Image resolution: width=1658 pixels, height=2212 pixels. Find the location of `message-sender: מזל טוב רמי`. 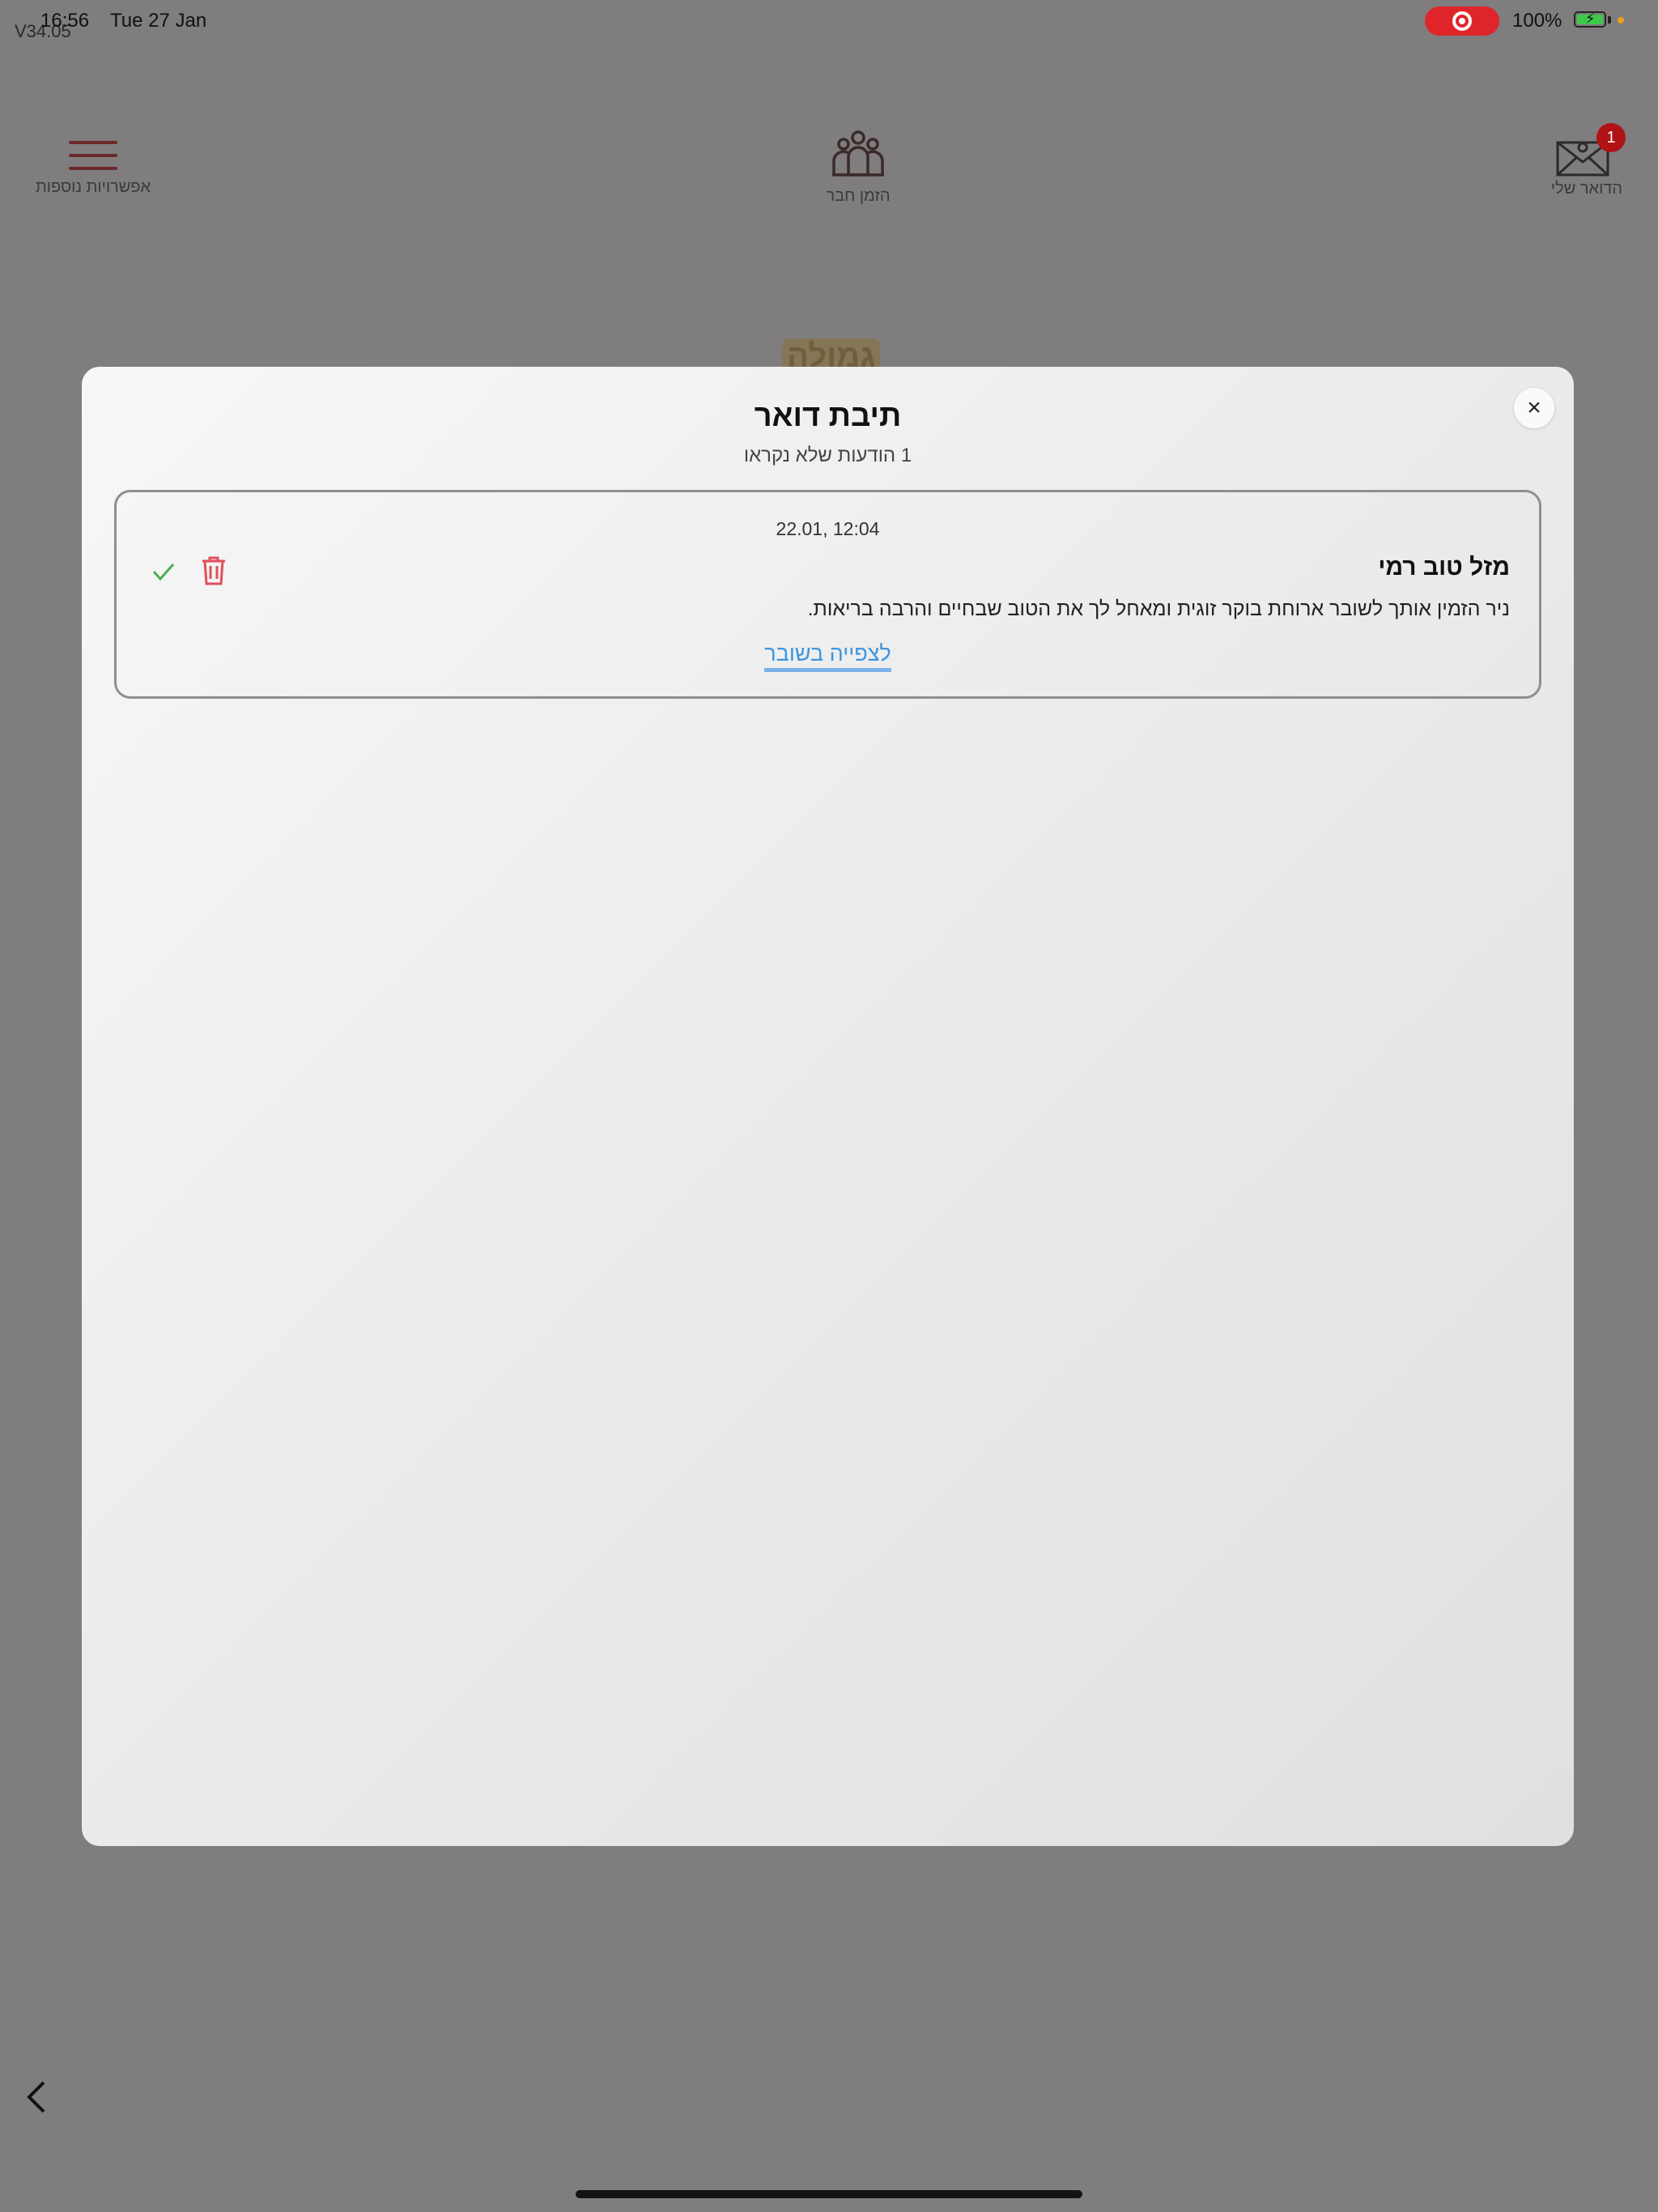

message-sender: מזל טוב רמי is located at coordinates (1444, 568).